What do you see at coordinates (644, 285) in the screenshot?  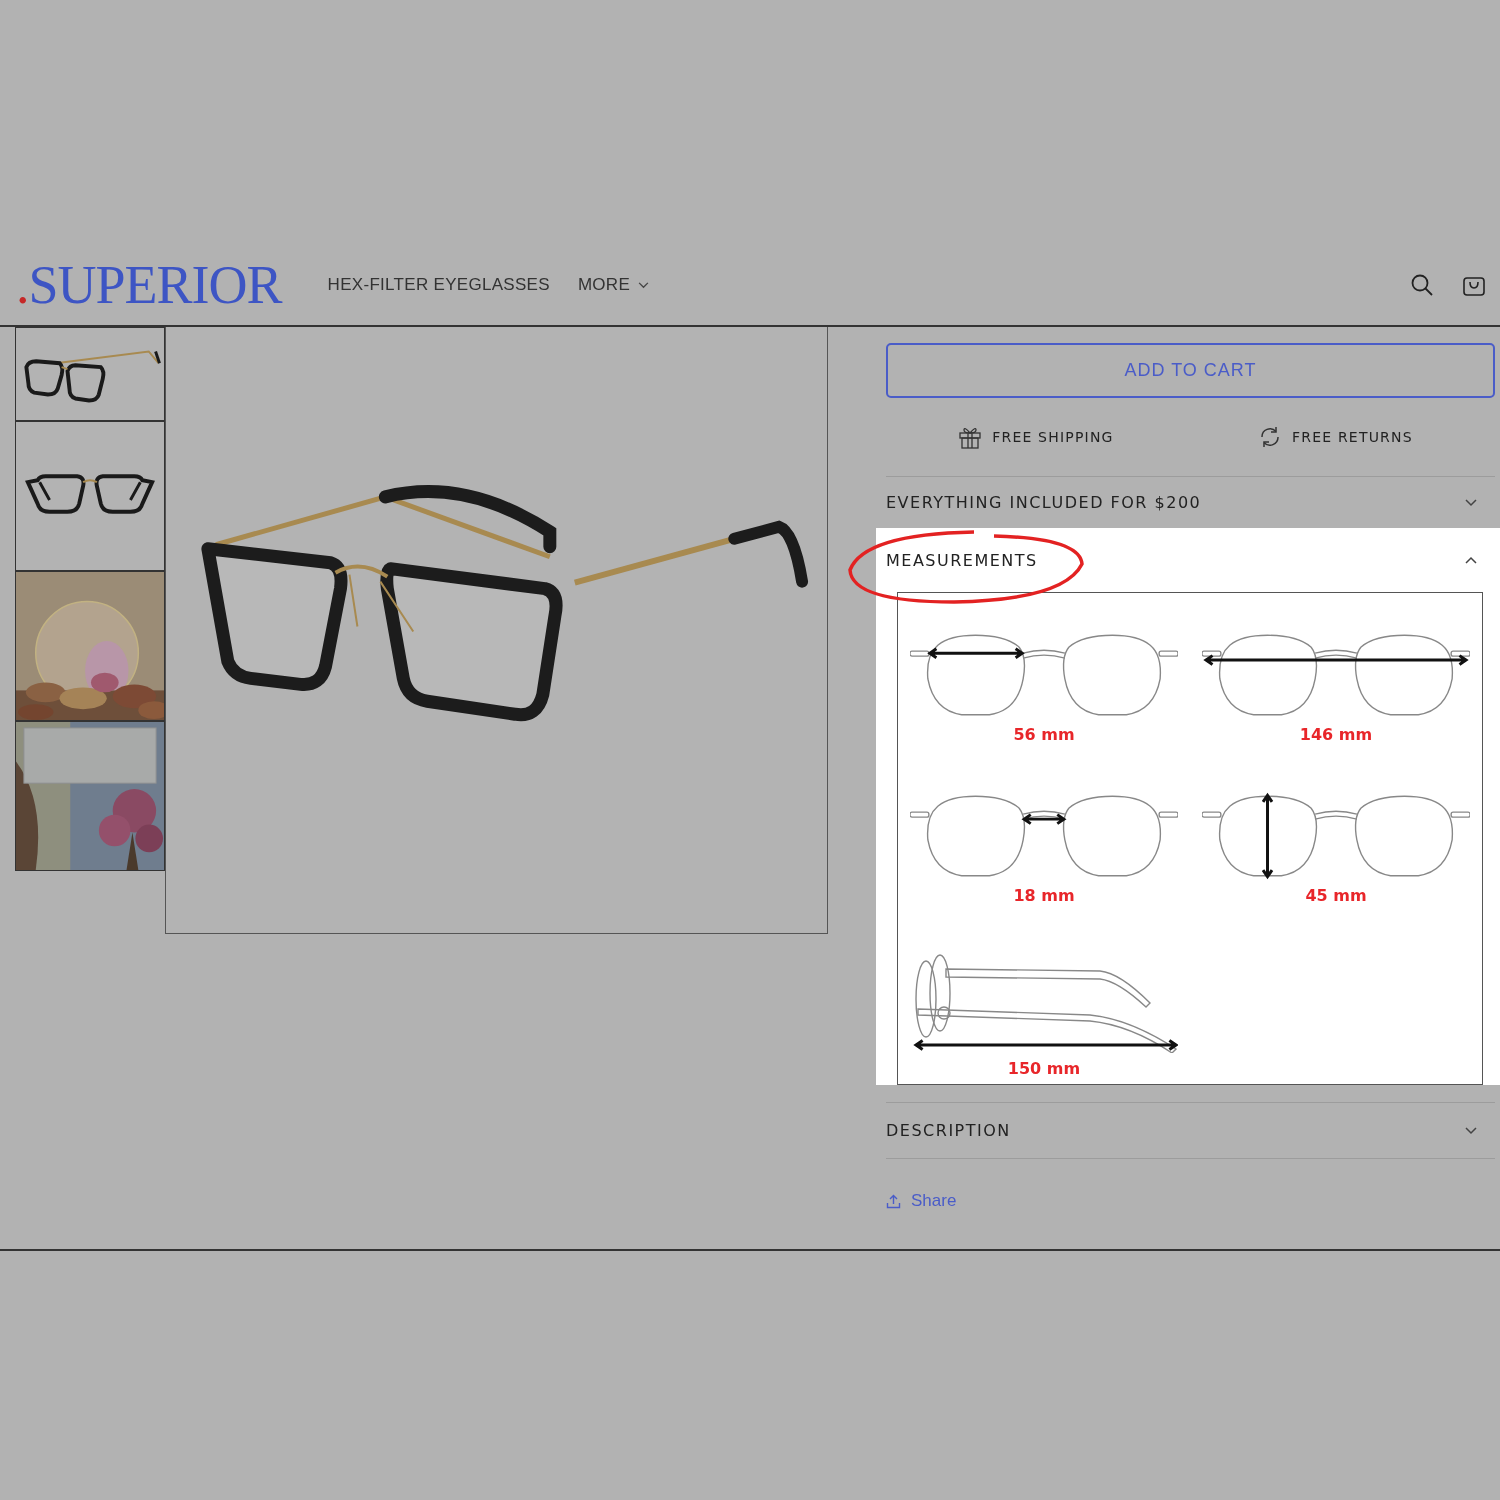 I see `caret-icon` at bounding box center [644, 285].